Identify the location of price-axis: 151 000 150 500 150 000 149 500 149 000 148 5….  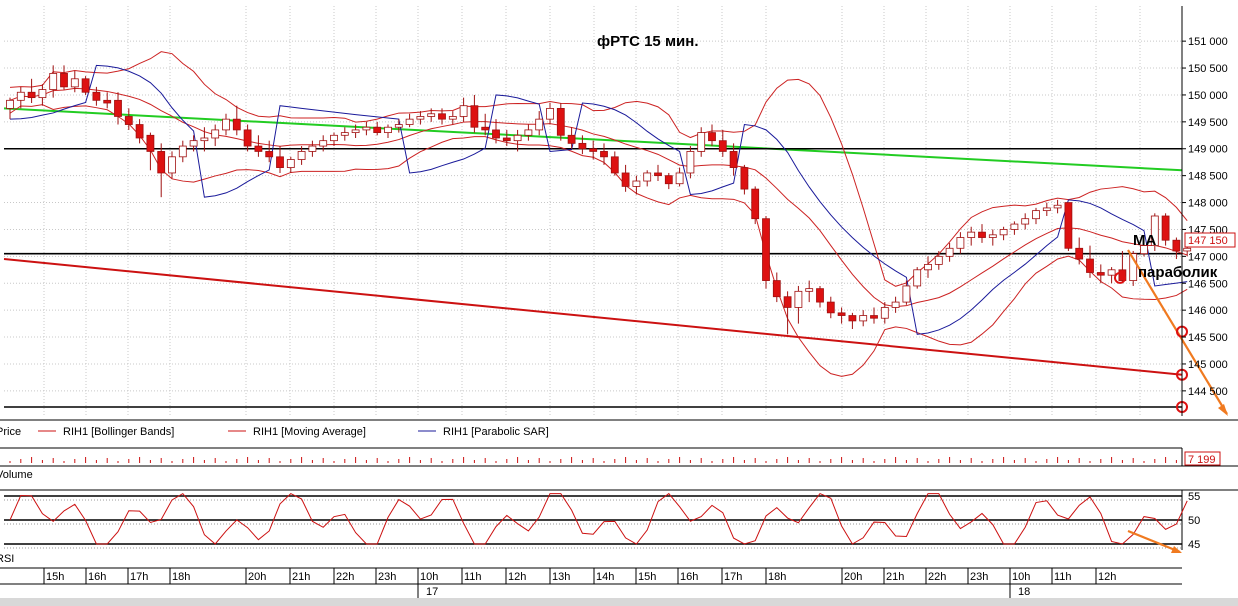
(1205, 217).